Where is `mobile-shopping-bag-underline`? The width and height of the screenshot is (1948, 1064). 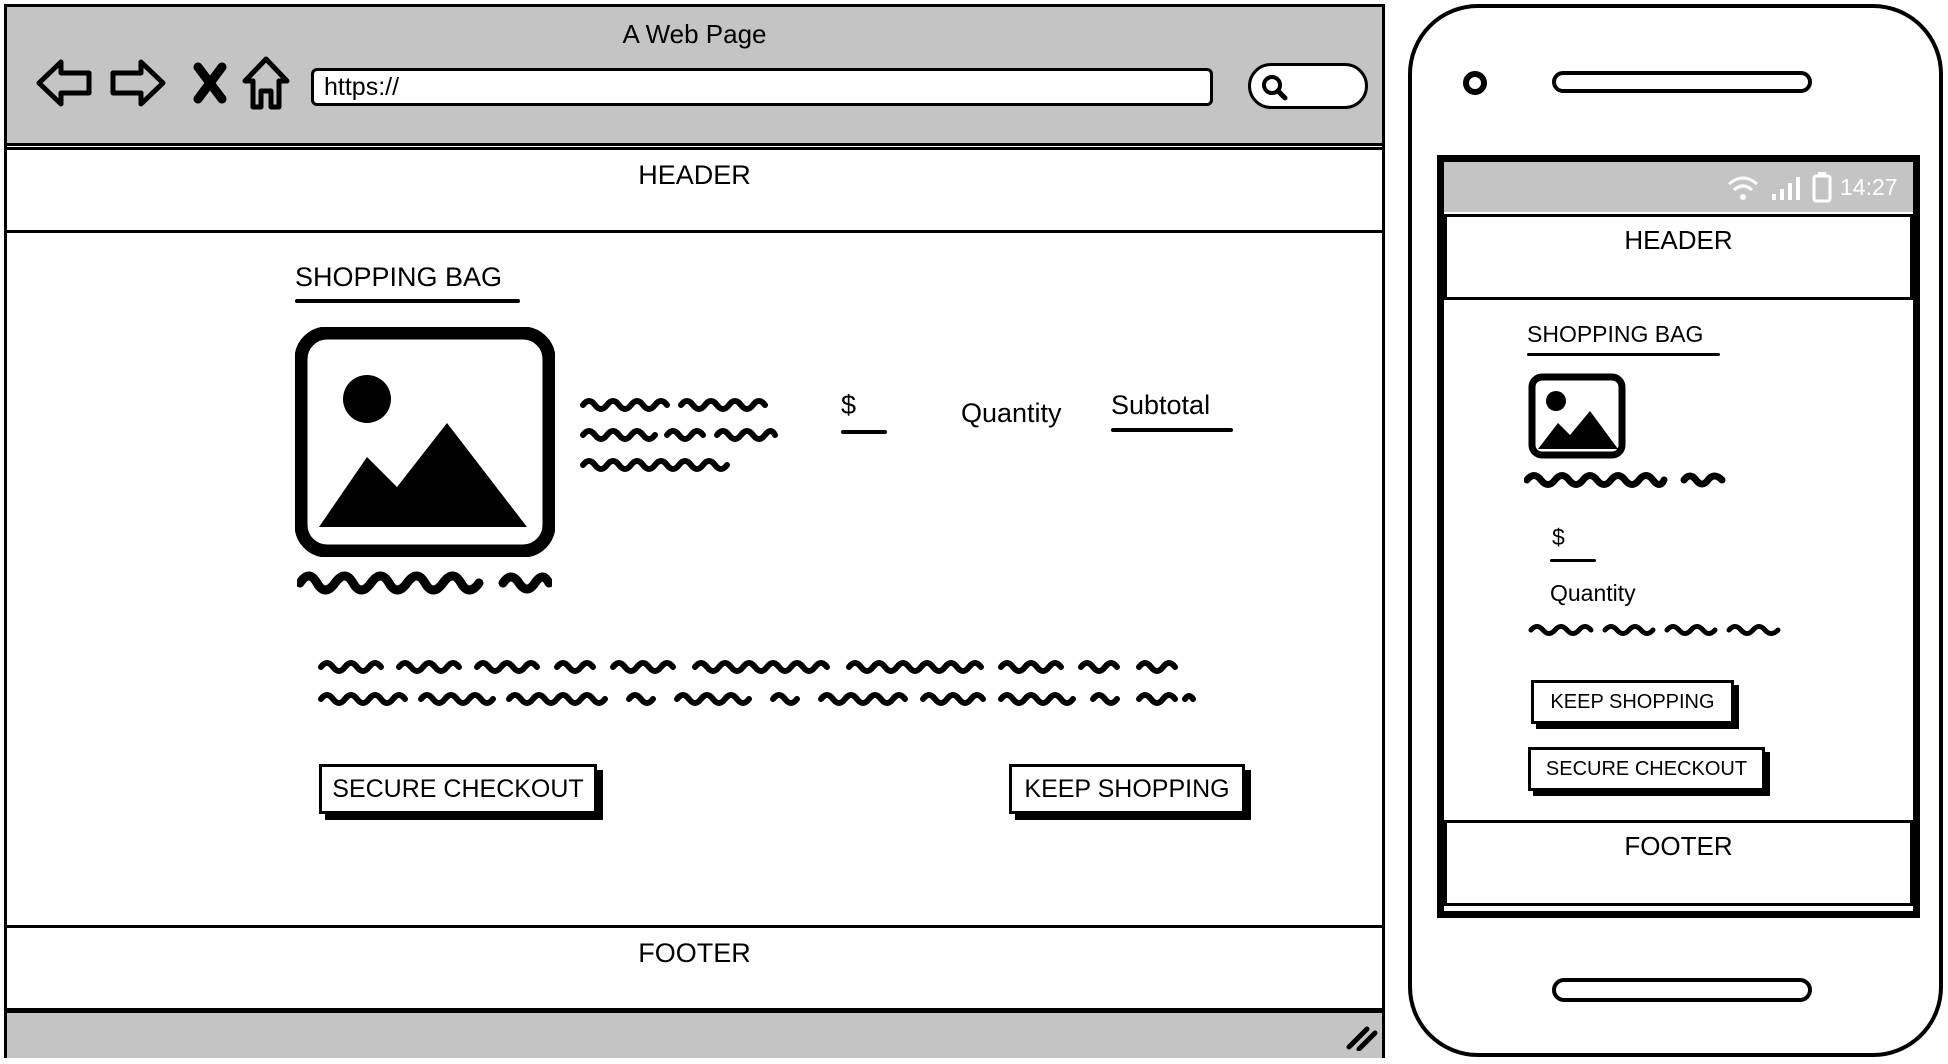
mobile-shopping-bag-underline is located at coordinates (1623, 354).